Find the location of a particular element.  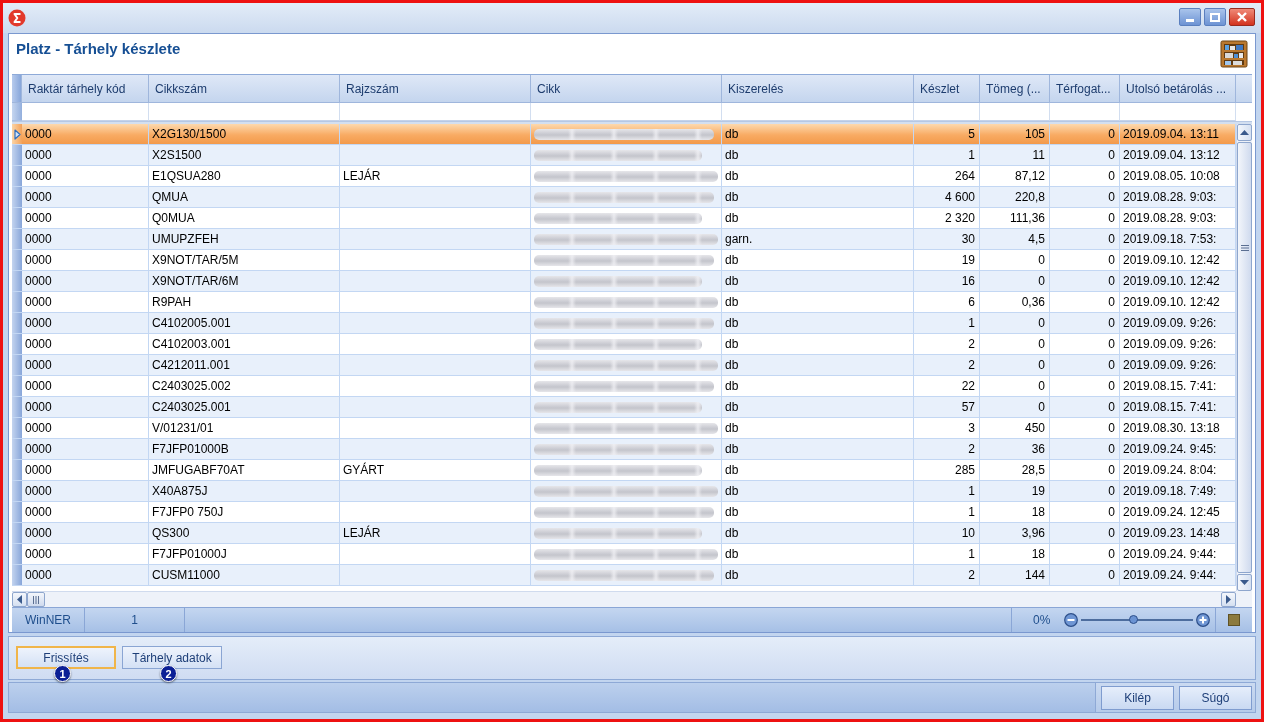

zoom-slider-thumb is located at coordinates (1133, 619).